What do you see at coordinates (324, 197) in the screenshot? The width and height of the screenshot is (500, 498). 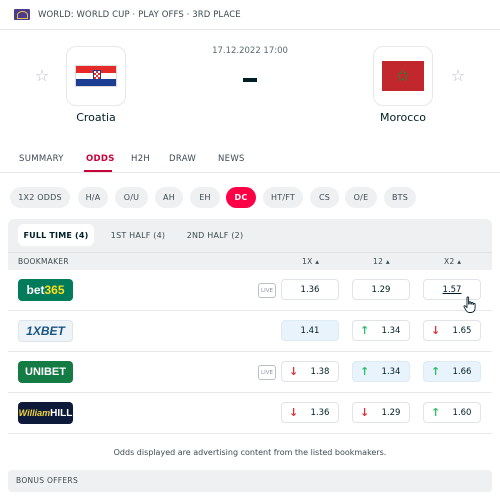 I see `market-chip-cs: CS` at bounding box center [324, 197].